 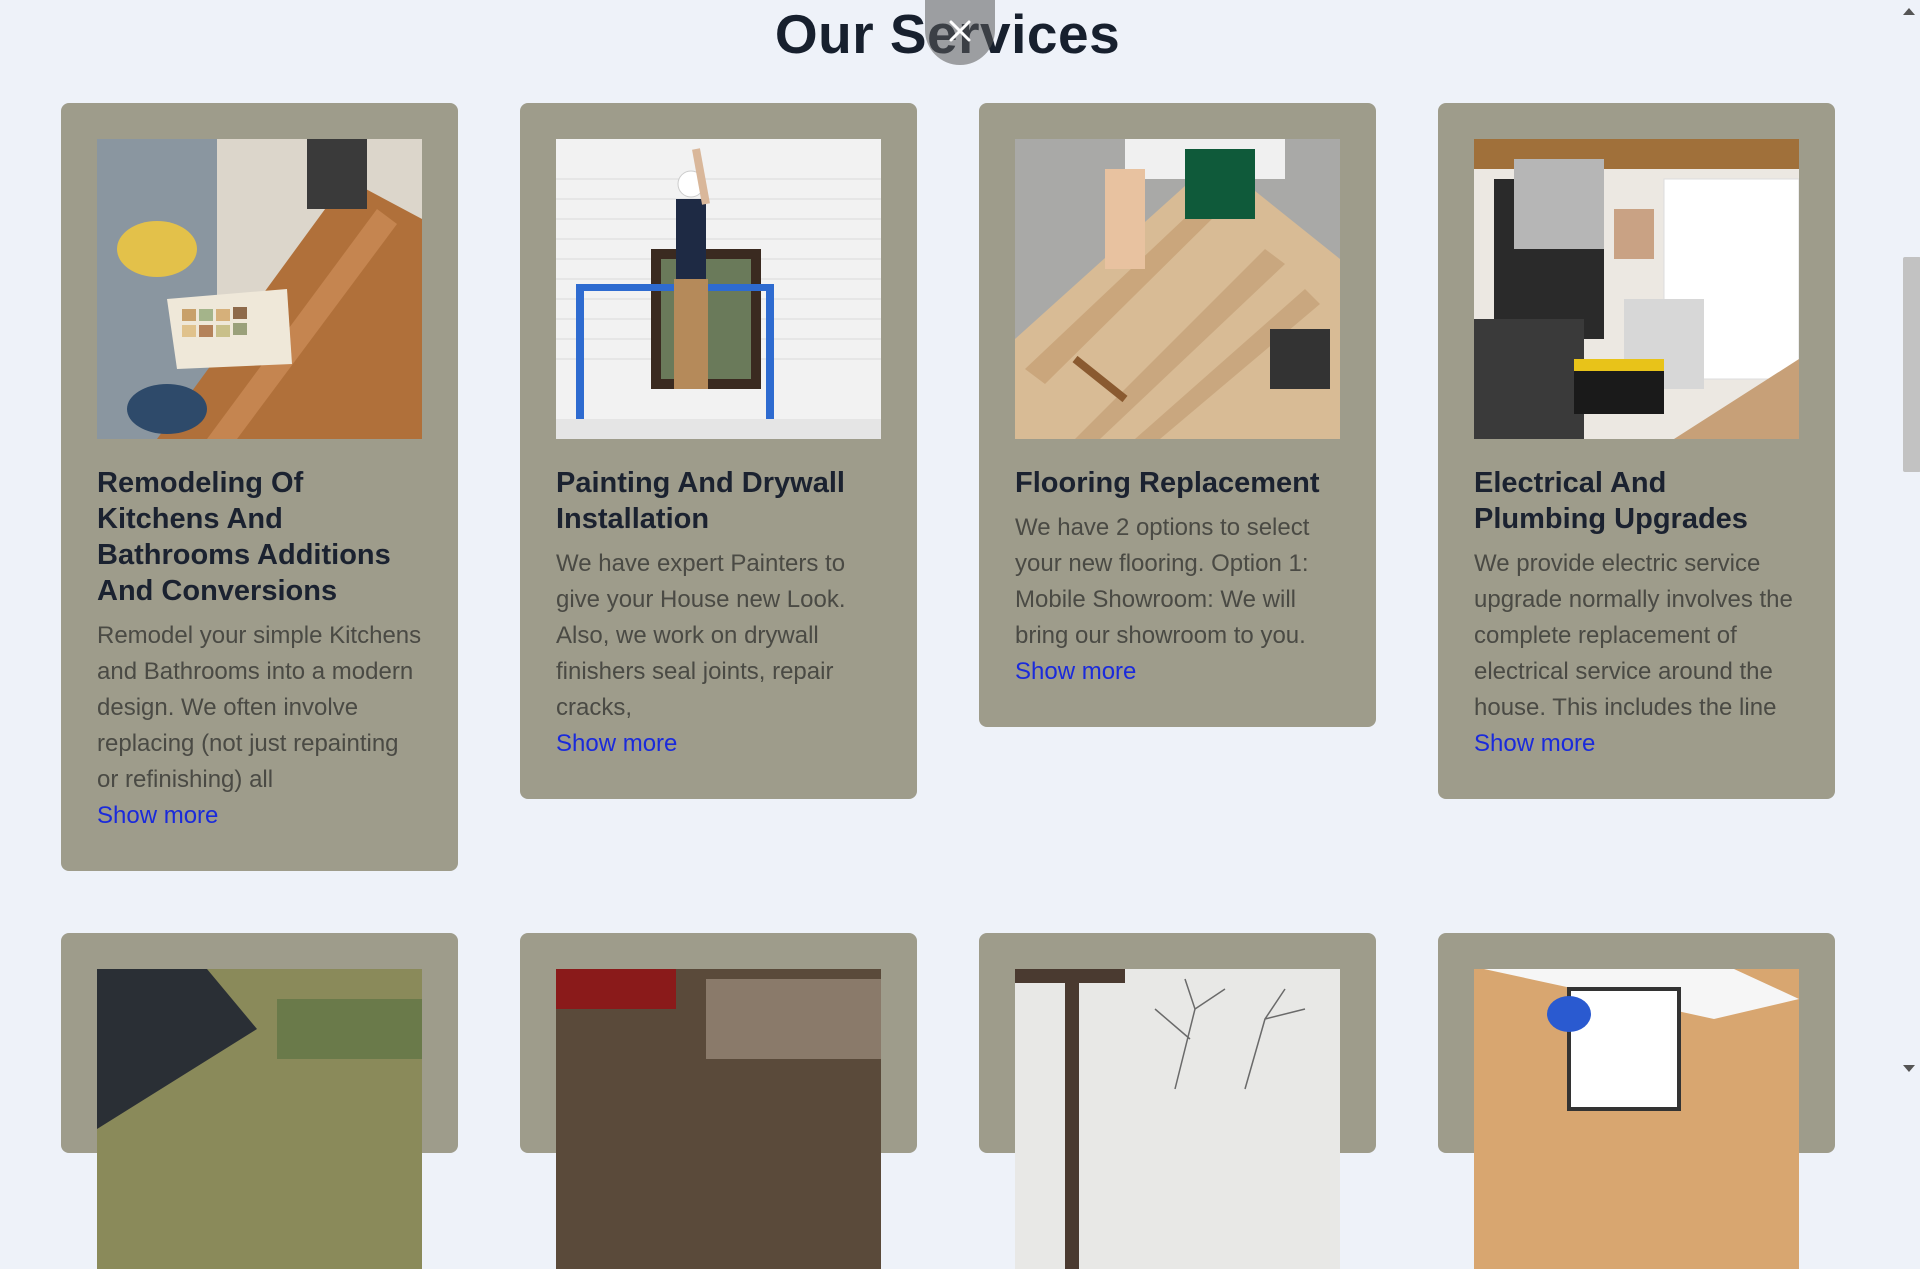 What do you see at coordinates (1177, 1119) in the screenshot?
I see `landscaping-photo` at bounding box center [1177, 1119].